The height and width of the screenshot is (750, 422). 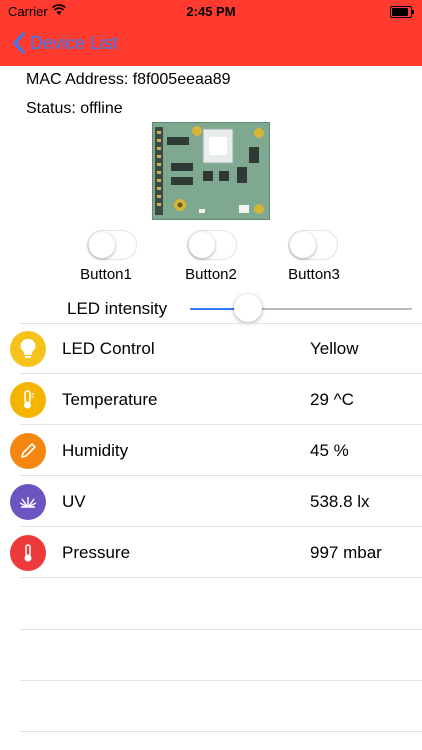 What do you see at coordinates (402, 12) in the screenshot?
I see `battery-icon` at bounding box center [402, 12].